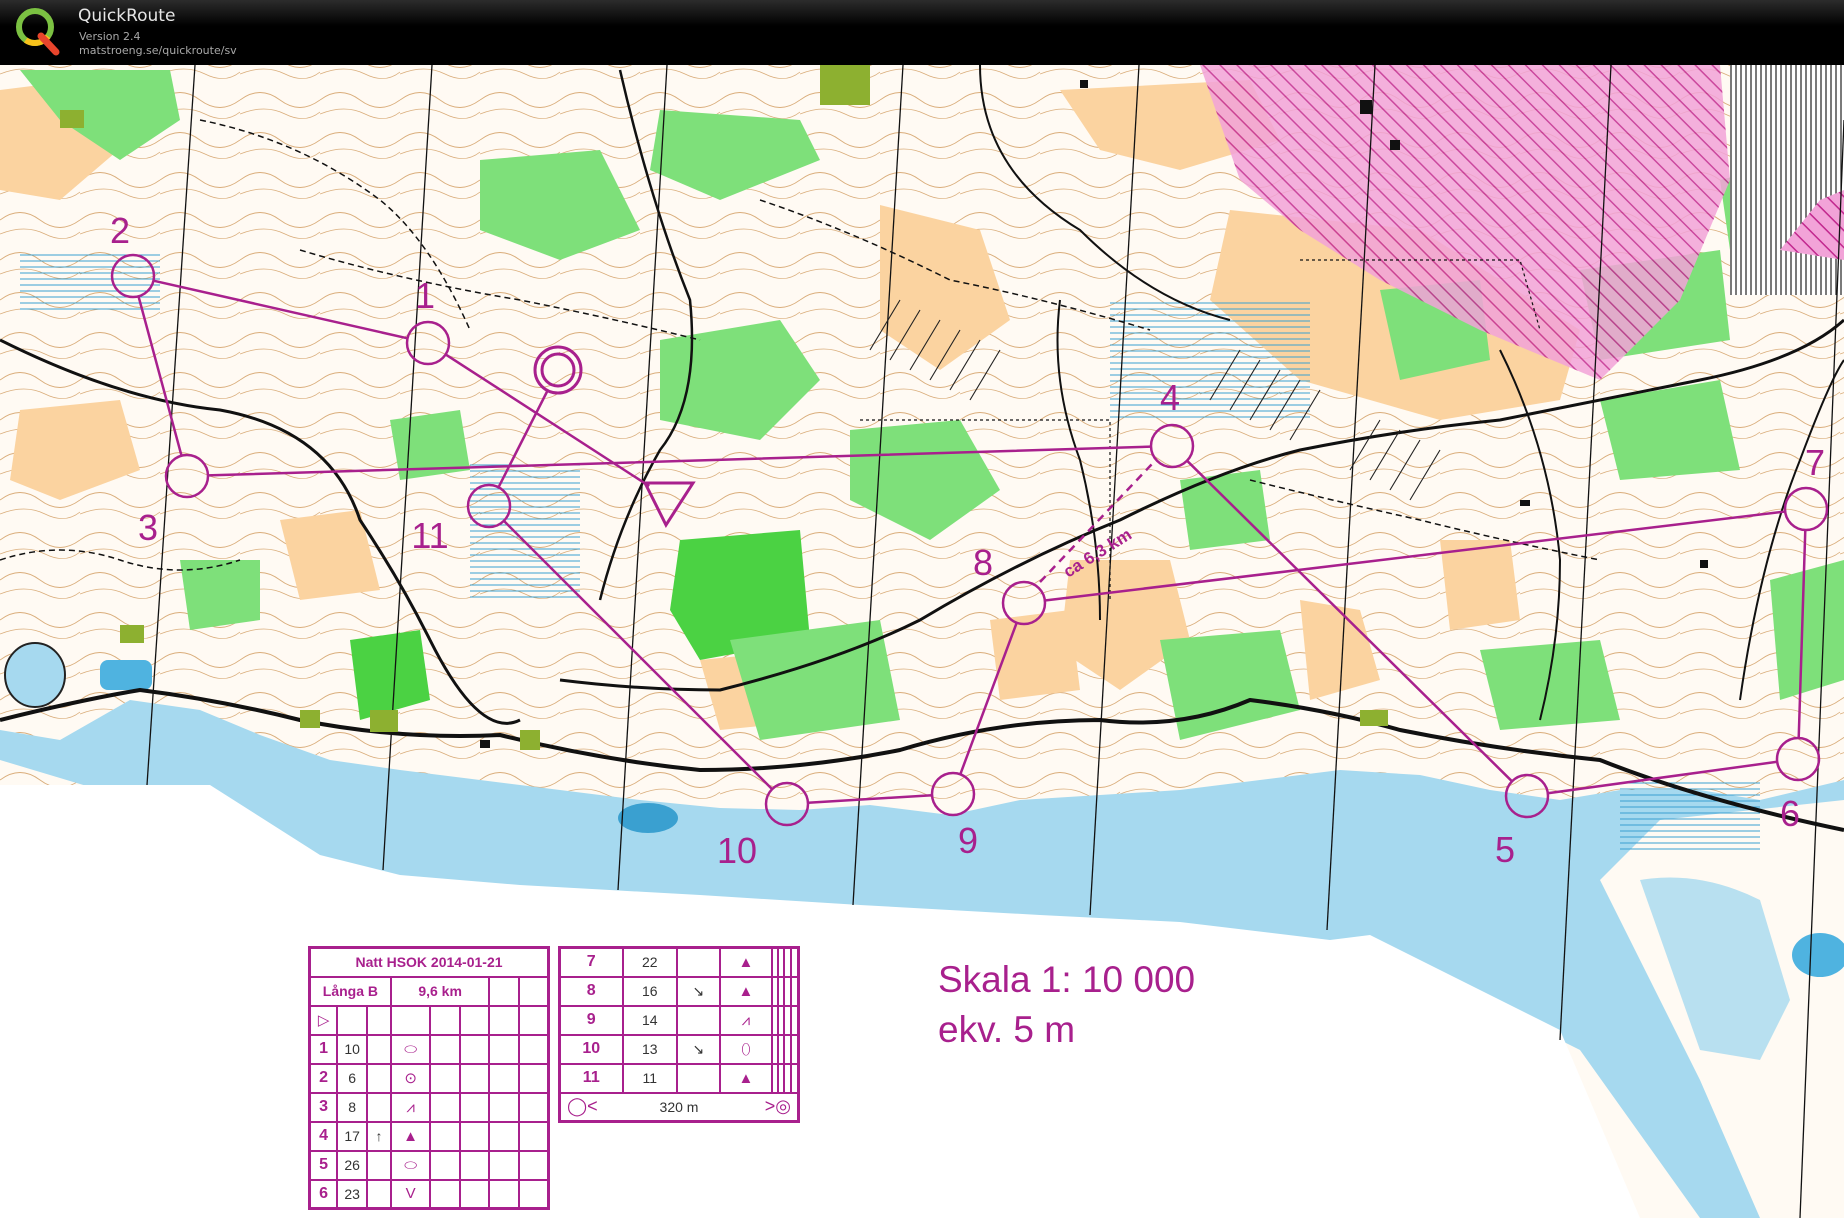  Describe the element at coordinates (650, 1020) in the screenshot. I see `control-code: 14` at that location.